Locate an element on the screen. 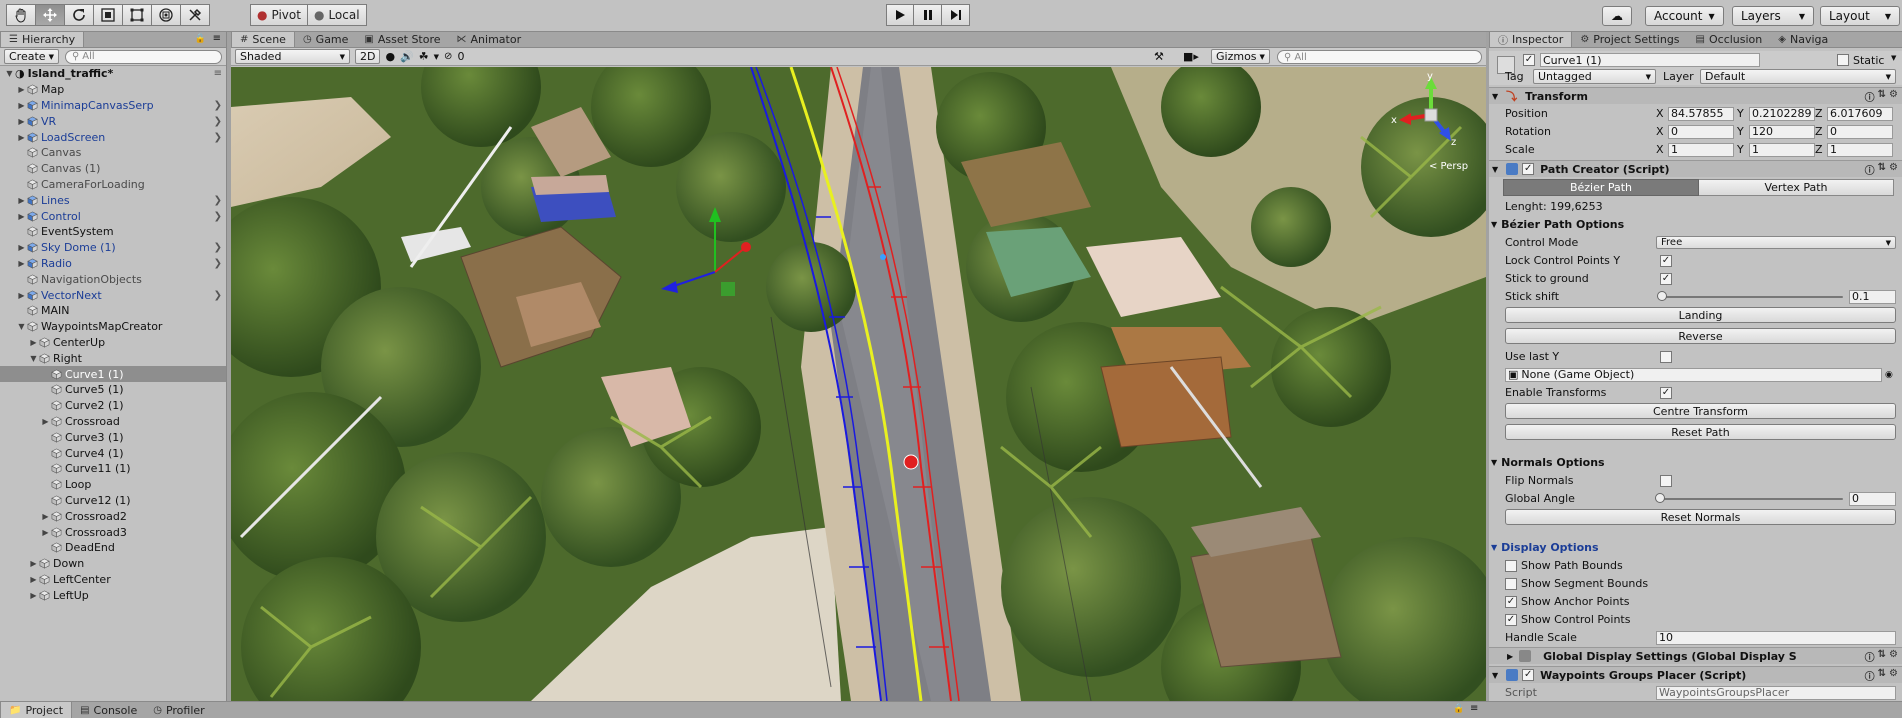  hierarchy-item: ▼ WaypointsMapCreator is located at coordinates (113, 327).